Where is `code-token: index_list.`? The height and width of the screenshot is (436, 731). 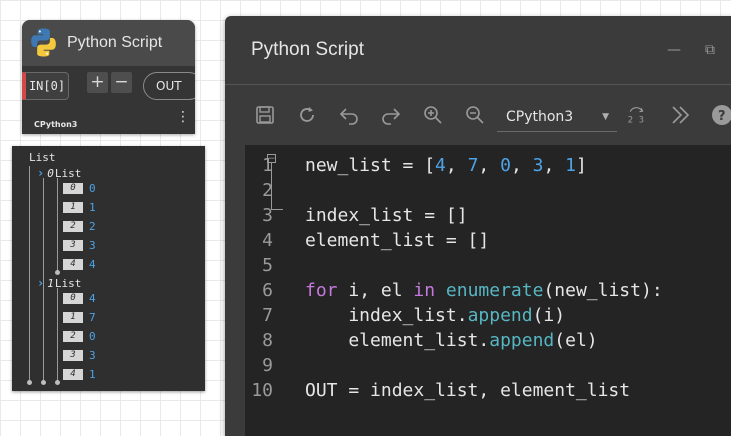
code-token: index_list. is located at coordinates (386, 315).